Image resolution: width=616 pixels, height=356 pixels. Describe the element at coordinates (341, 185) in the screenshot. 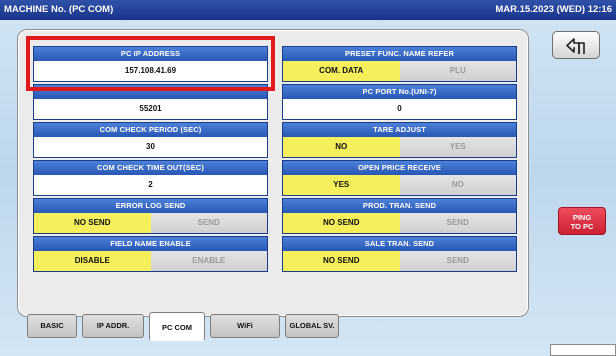

I see `open-price-yes-option: YES` at that location.